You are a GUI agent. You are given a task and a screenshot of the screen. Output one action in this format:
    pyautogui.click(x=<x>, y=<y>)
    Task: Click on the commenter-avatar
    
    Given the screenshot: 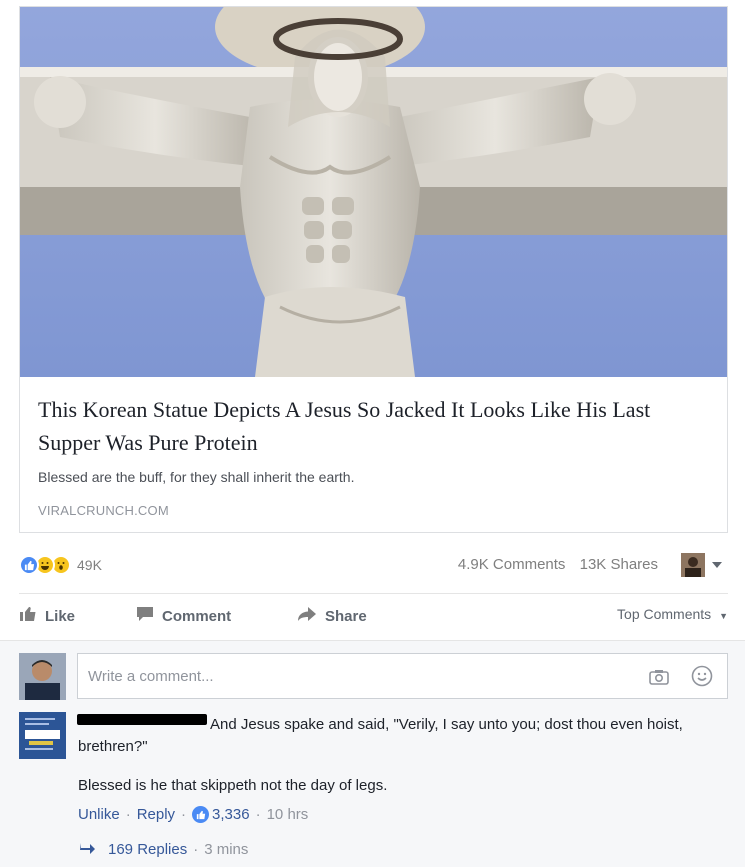 What is the action you would take?
    pyautogui.click(x=42, y=735)
    